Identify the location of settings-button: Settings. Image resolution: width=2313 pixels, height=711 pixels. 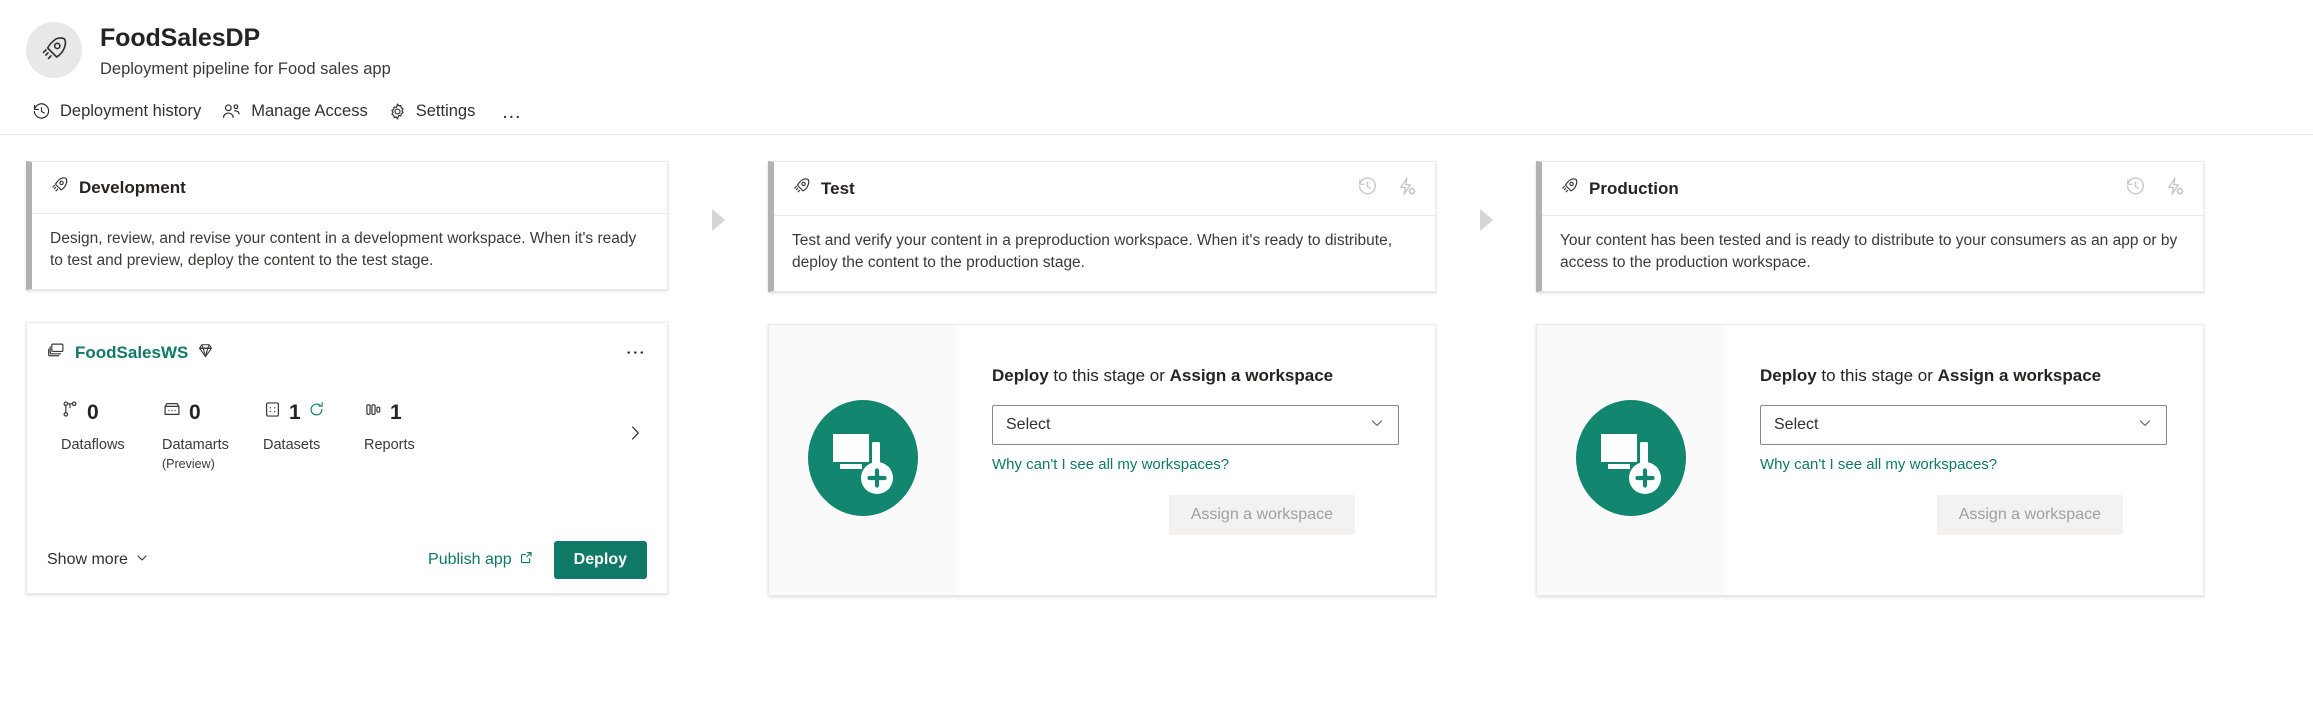
(436, 111).